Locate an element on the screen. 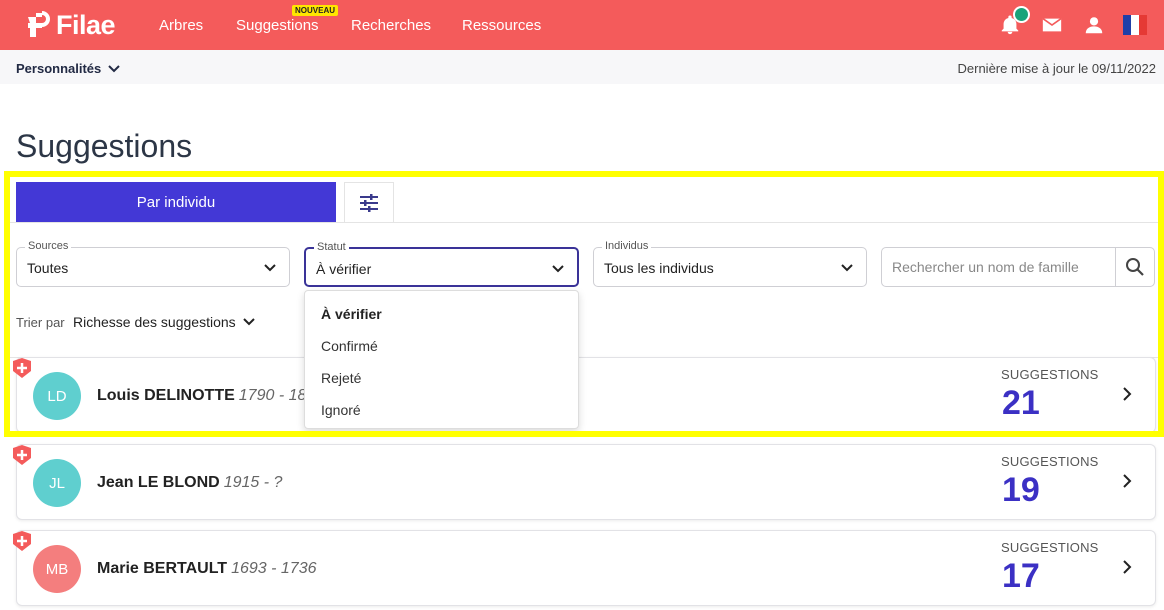 The image size is (1164, 610). filter-settings-button is located at coordinates (369, 202).